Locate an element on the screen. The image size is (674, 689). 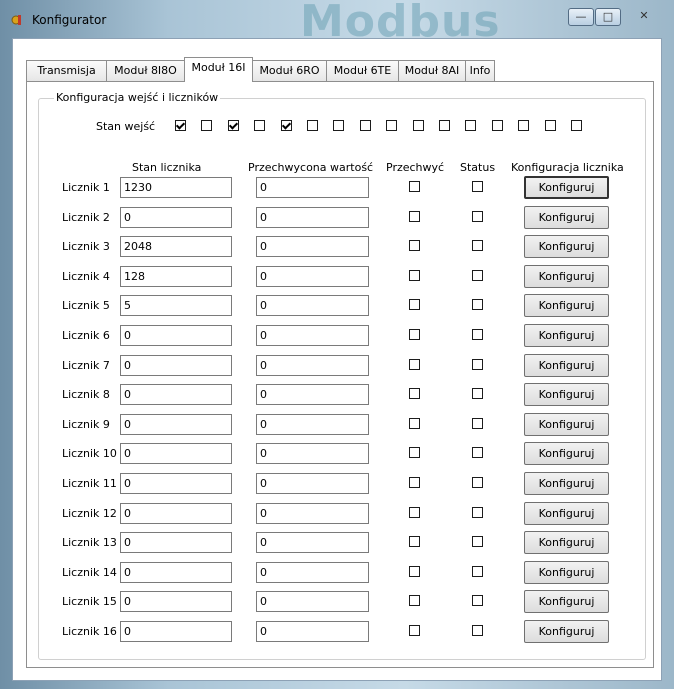
counter-value-field: 1230 is located at coordinates (176, 187).